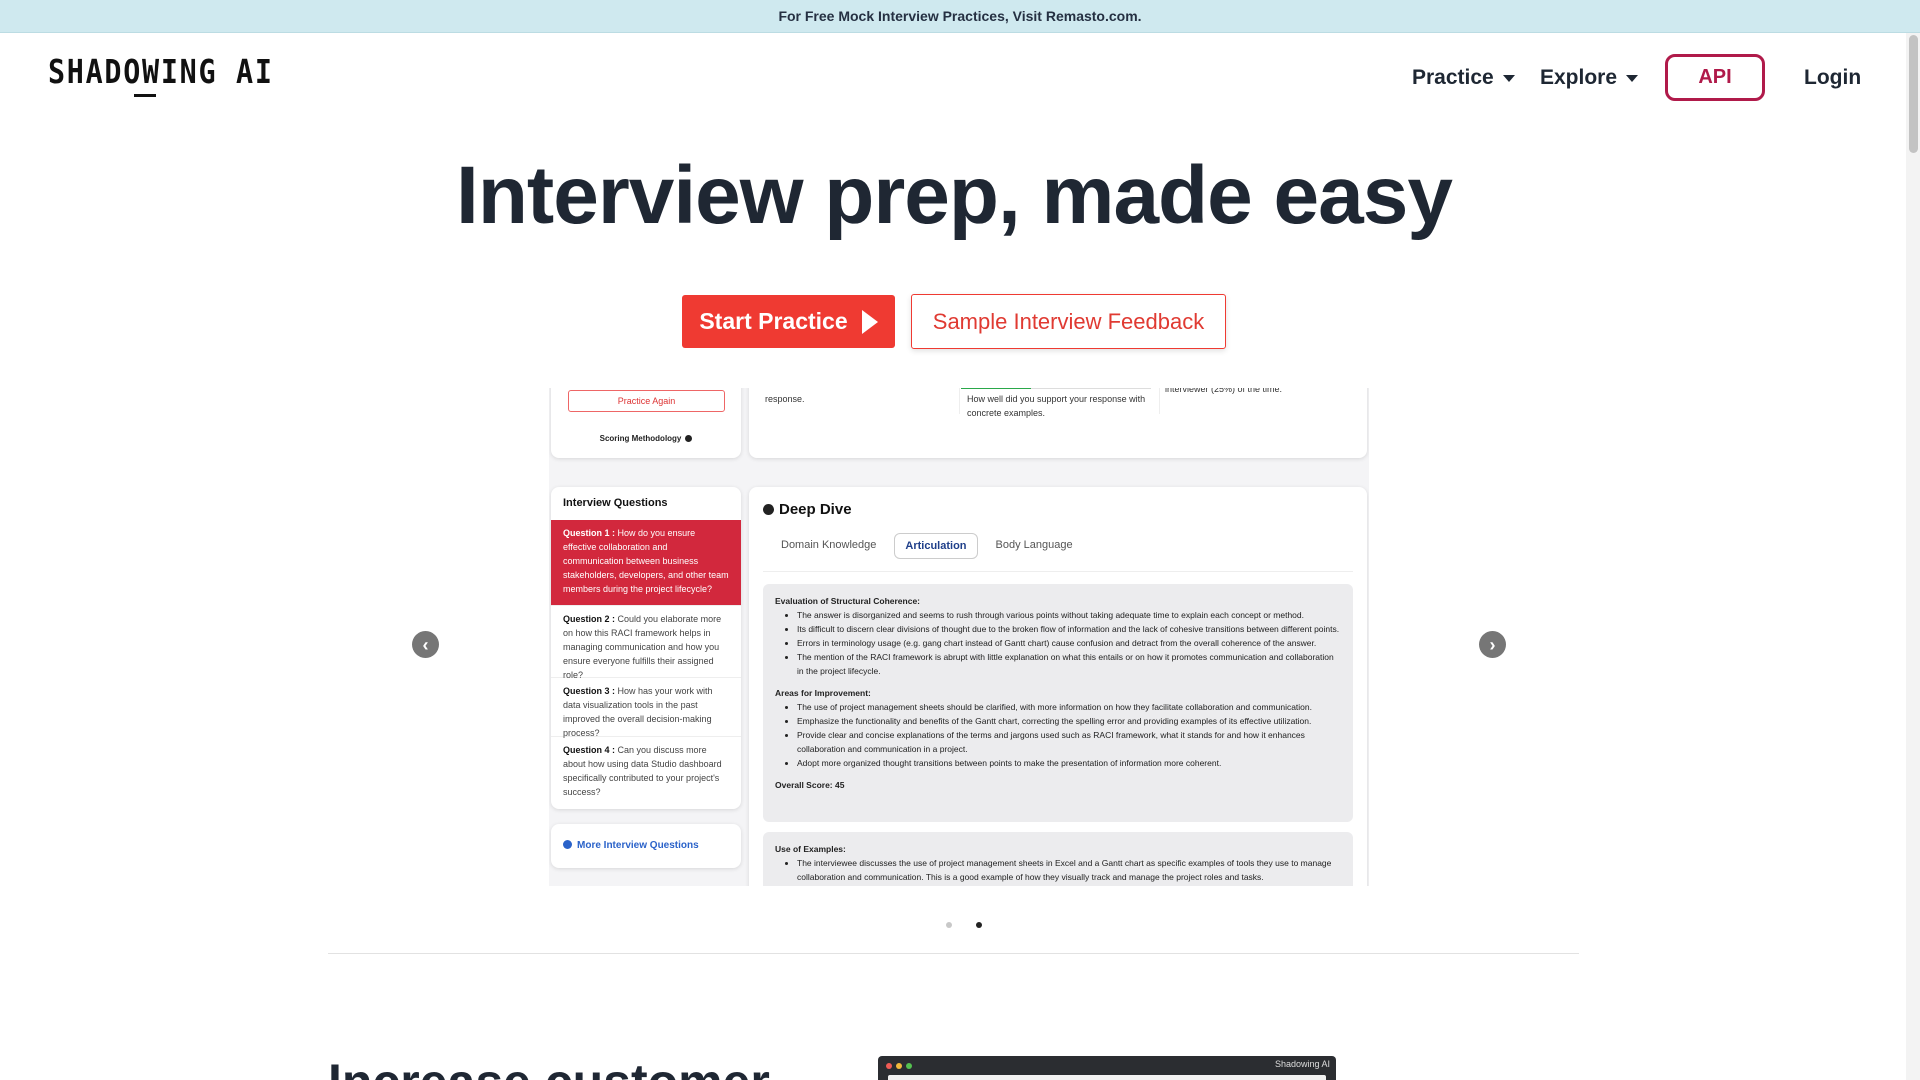  What do you see at coordinates (1034, 545) in the screenshot?
I see `tab-body-language: Body Language` at bounding box center [1034, 545].